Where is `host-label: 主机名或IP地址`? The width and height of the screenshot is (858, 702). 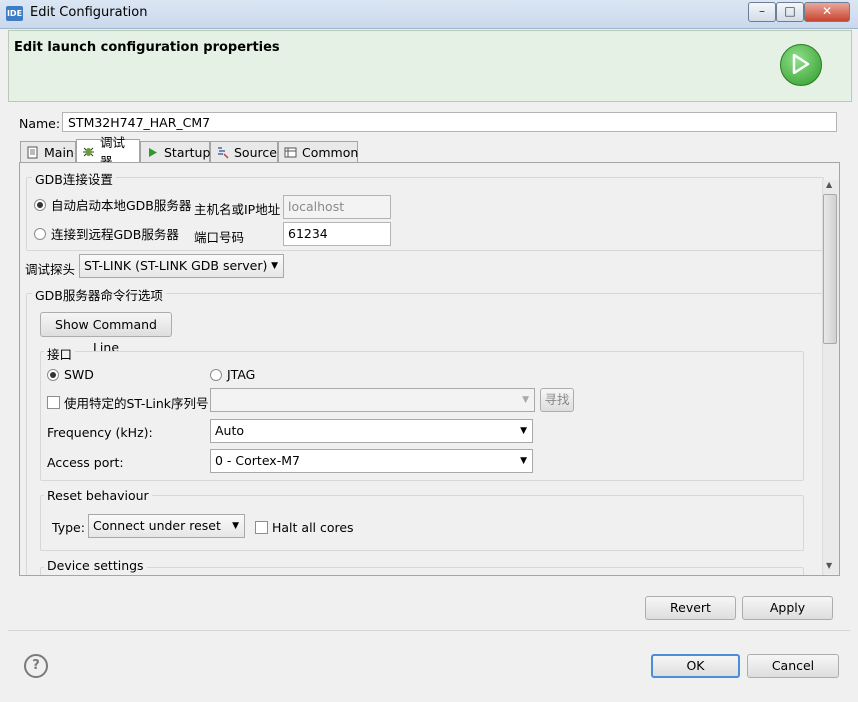
host-label: 主机名或IP地址 is located at coordinates (237, 209).